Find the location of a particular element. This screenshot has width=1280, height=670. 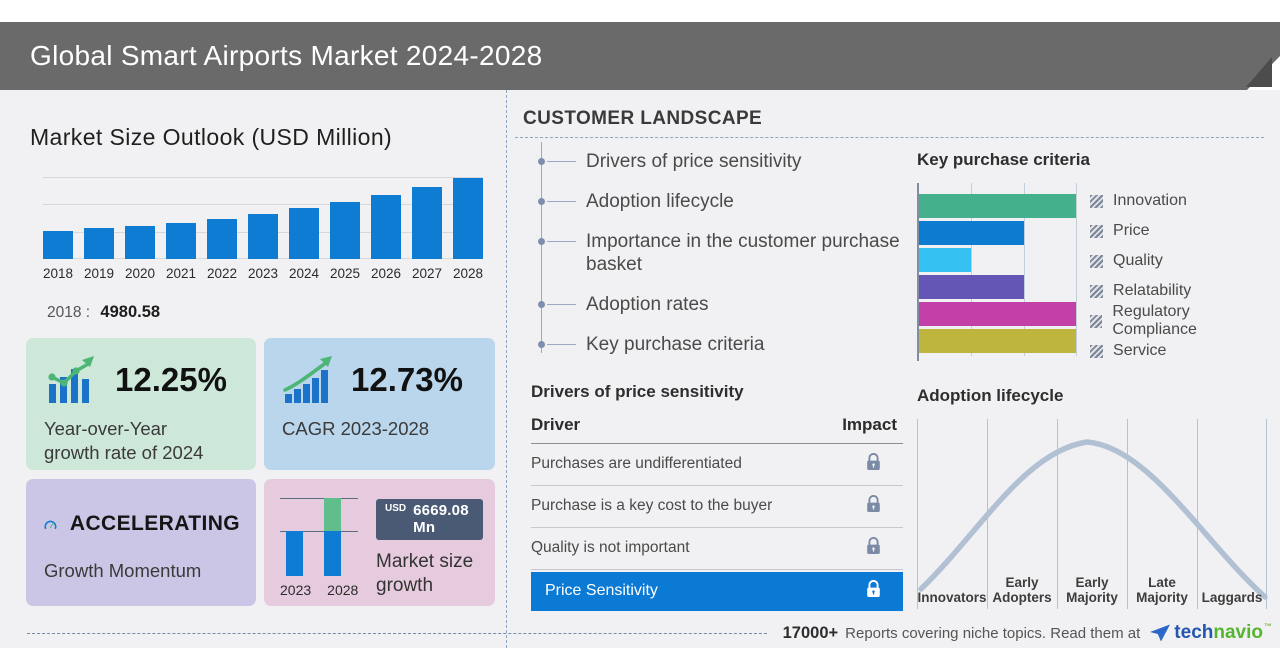

year-label: 2028 is located at coordinates (468, 273).